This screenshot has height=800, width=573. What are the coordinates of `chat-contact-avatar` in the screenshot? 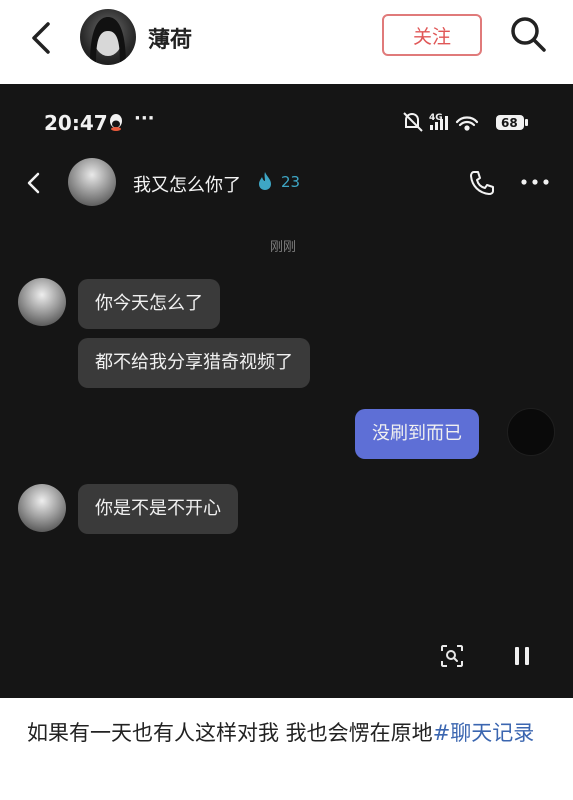 It's located at (92, 182).